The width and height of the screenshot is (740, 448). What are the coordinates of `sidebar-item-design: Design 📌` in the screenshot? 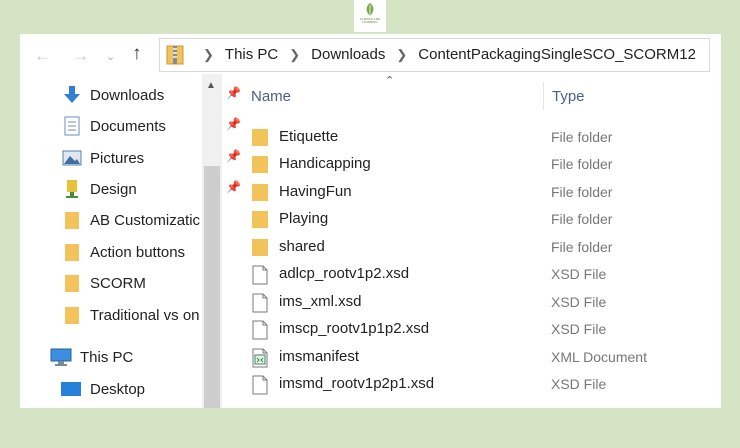 It's located at (151, 189).